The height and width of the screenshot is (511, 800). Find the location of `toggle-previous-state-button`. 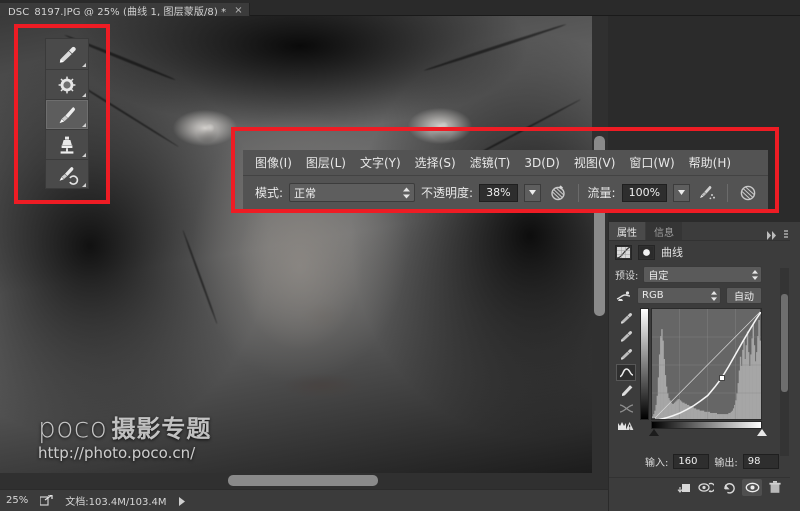

toggle-previous-state-button is located at coordinates (706, 487).